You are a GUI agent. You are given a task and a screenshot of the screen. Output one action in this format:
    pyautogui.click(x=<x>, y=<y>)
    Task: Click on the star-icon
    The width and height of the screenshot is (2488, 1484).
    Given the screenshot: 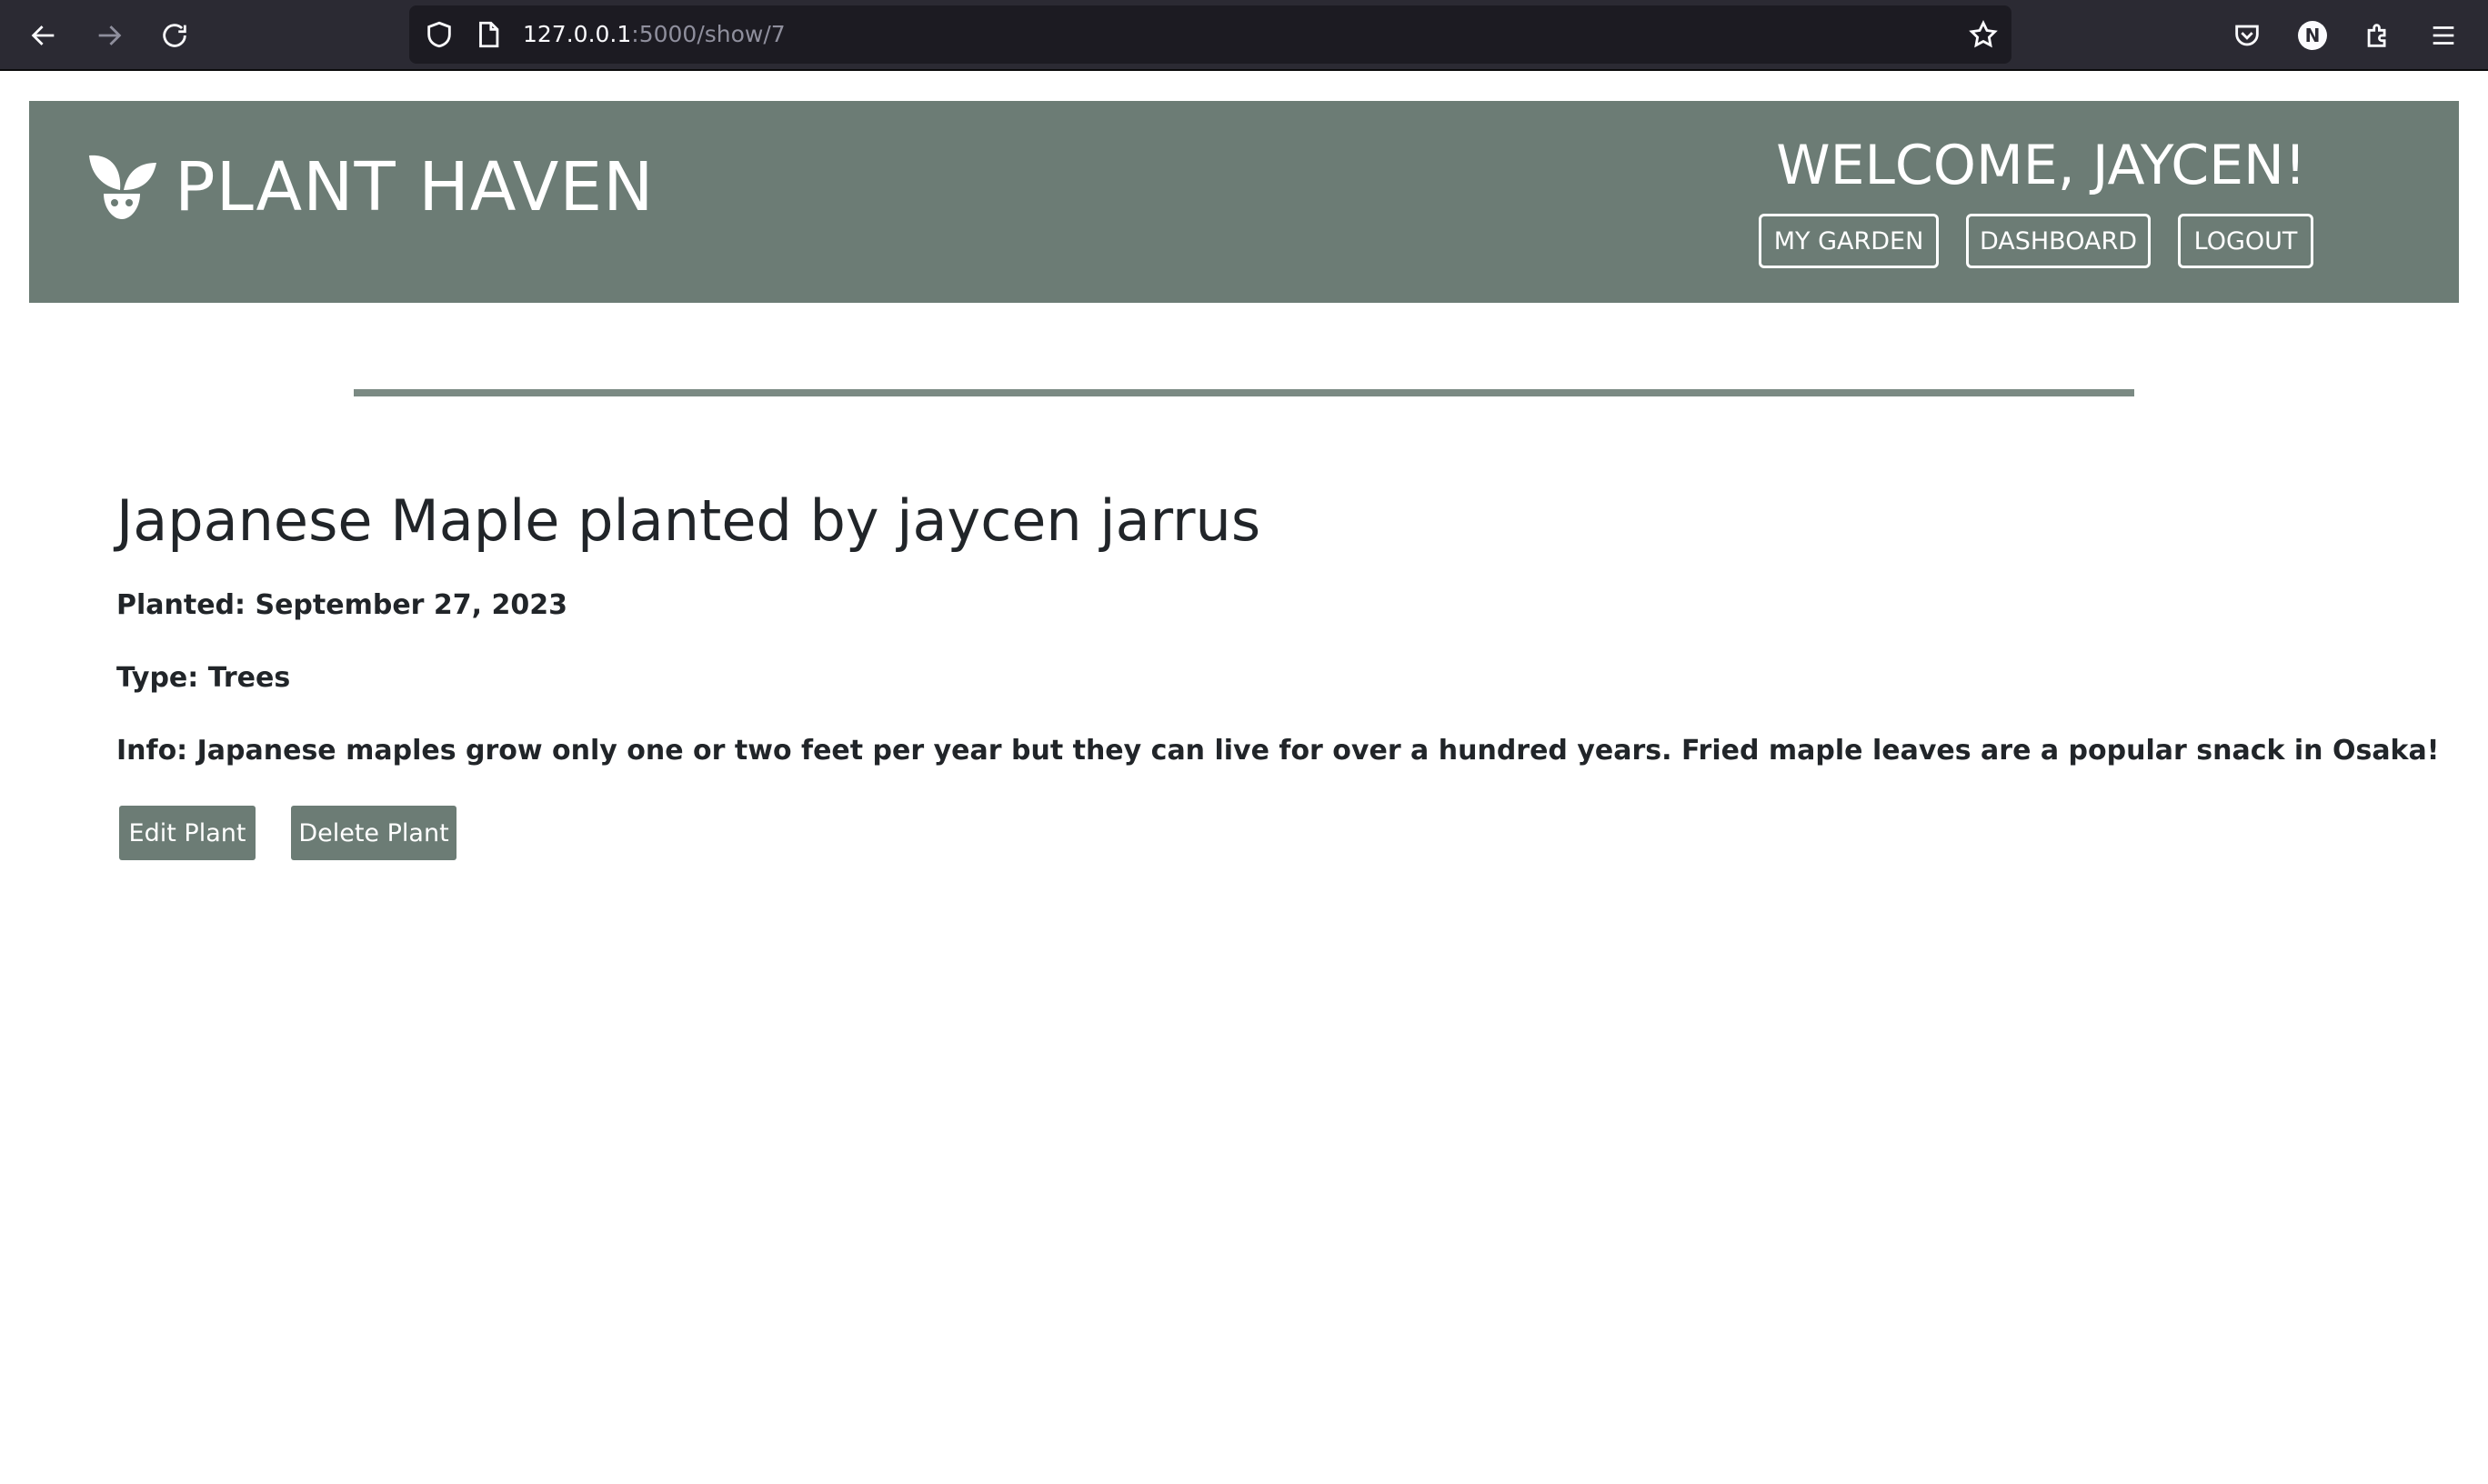 What is the action you would take?
    pyautogui.click(x=1983, y=34)
    